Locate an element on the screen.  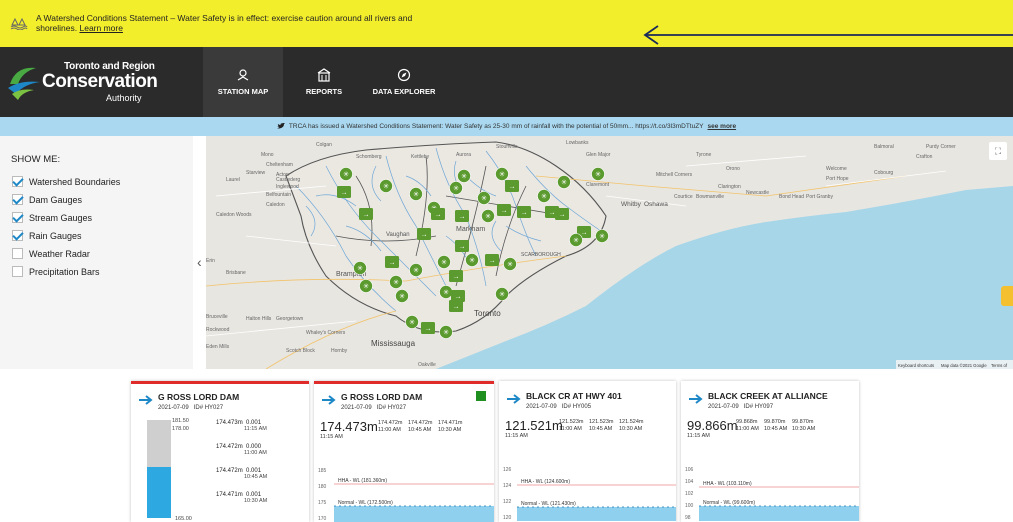
checkbox-rain-gauges is located at coordinates (17, 235).